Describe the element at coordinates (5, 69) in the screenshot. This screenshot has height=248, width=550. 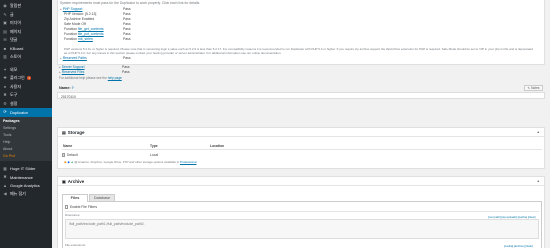
I see `appearance-icon: ✦` at that location.